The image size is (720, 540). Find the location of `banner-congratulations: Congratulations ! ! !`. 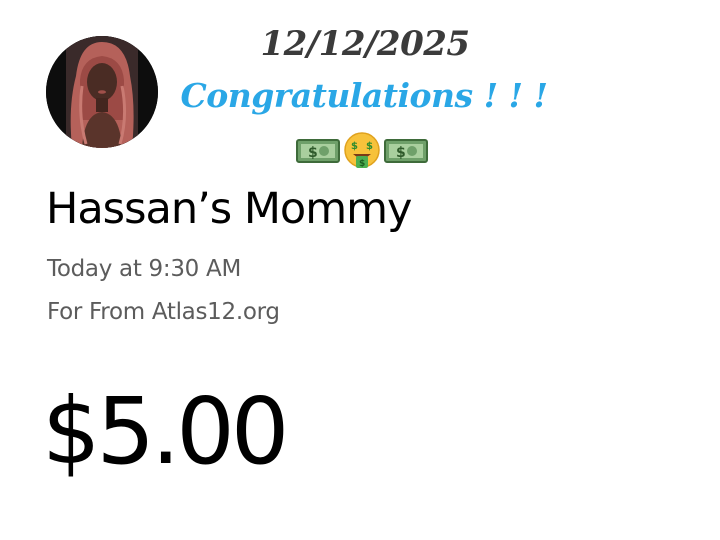

banner-congratulations: Congratulations ! ! ! is located at coordinates (364, 95).